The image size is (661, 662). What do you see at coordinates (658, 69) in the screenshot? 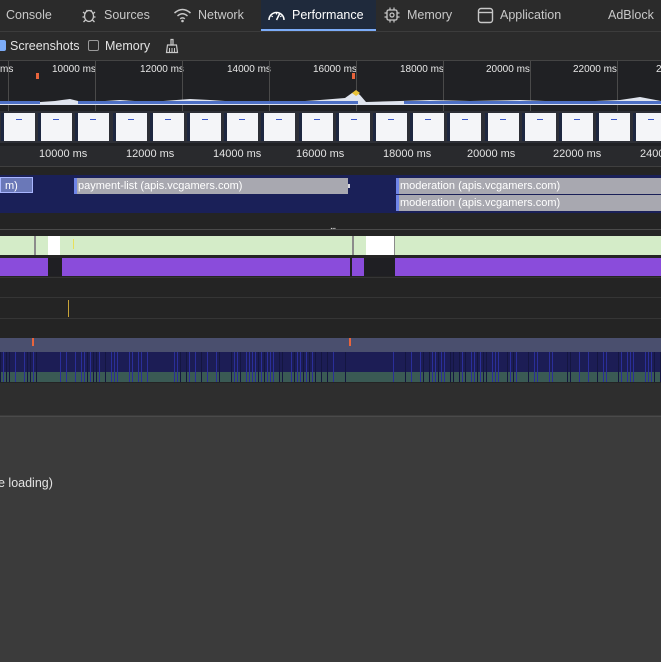
I see `overview-tick-label: 2` at bounding box center [658, 69].